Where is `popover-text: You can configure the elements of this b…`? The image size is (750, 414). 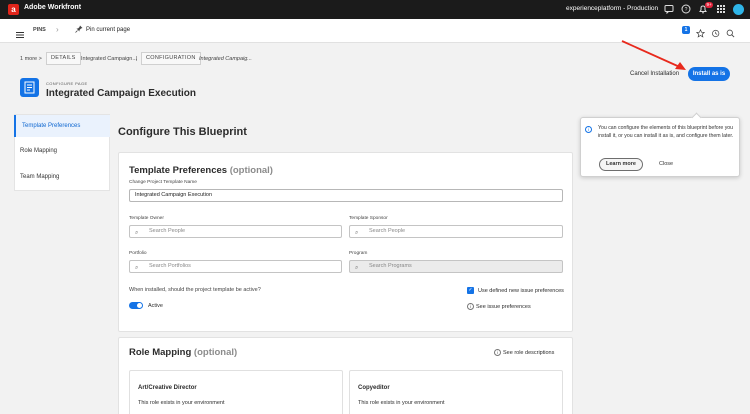
popover-text: You can configure the elements of this b… is located at coordinates (666, 132).